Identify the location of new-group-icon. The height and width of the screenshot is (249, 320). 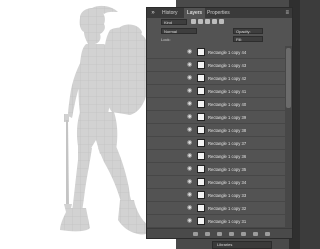
(243, 234).